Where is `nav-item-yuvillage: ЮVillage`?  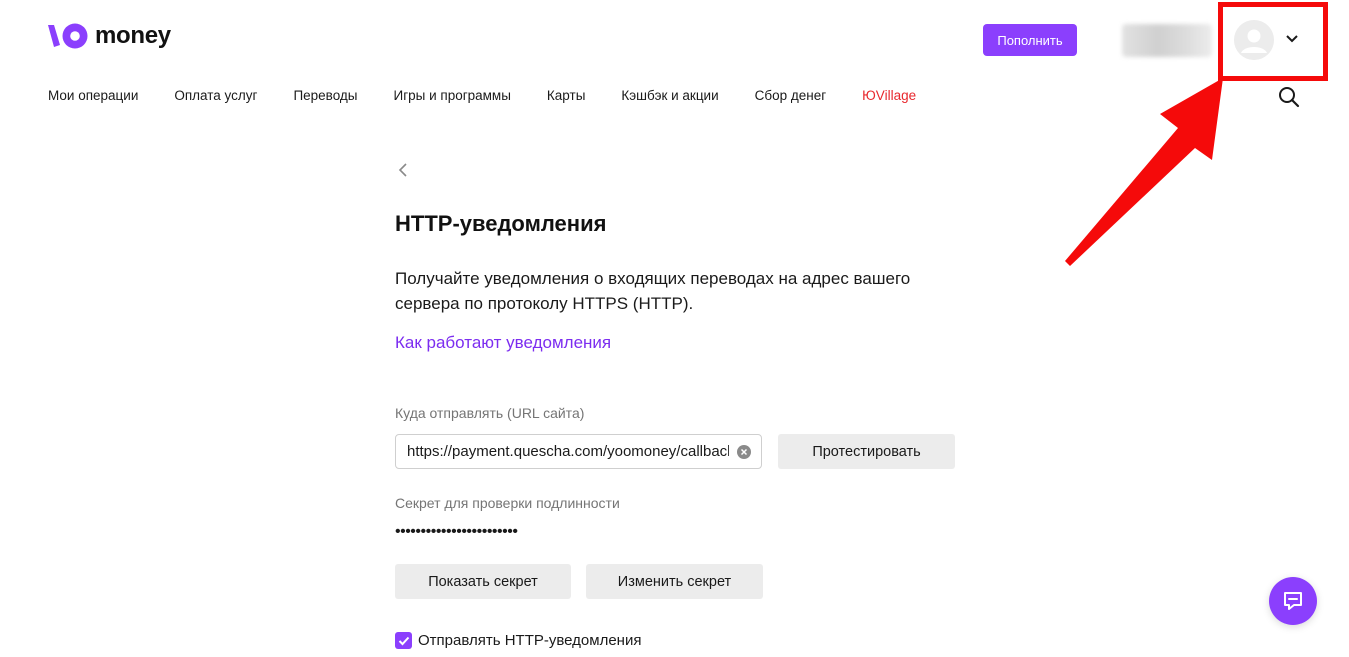 nav-item-yuvillage: ЮVillage is located at coordinates (889, 95).